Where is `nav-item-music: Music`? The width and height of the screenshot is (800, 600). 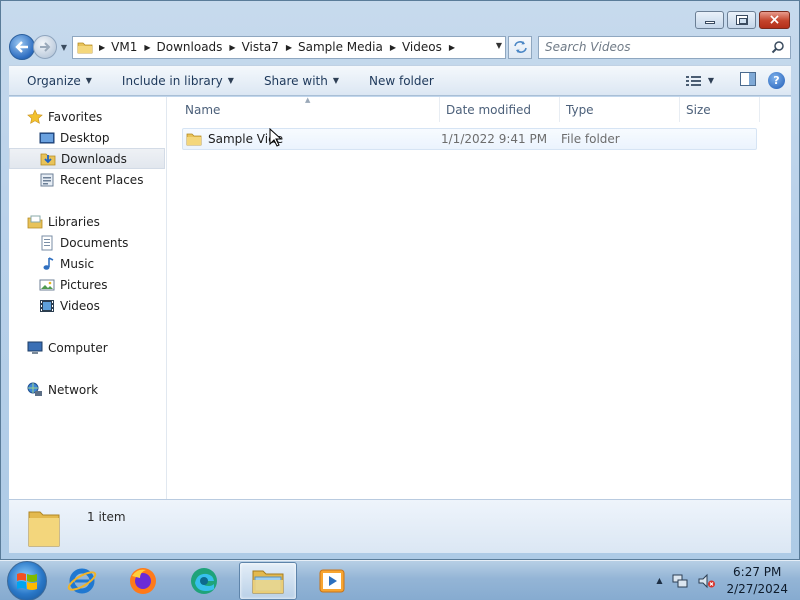 nav-item-music: Music is located at coordinates (87, 263).